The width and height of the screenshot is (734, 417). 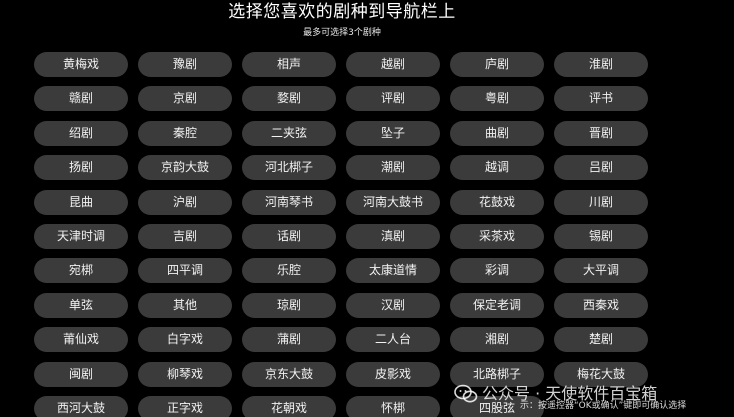 I want to click on genre-option: 正字戏, so click(x=185, y=406).